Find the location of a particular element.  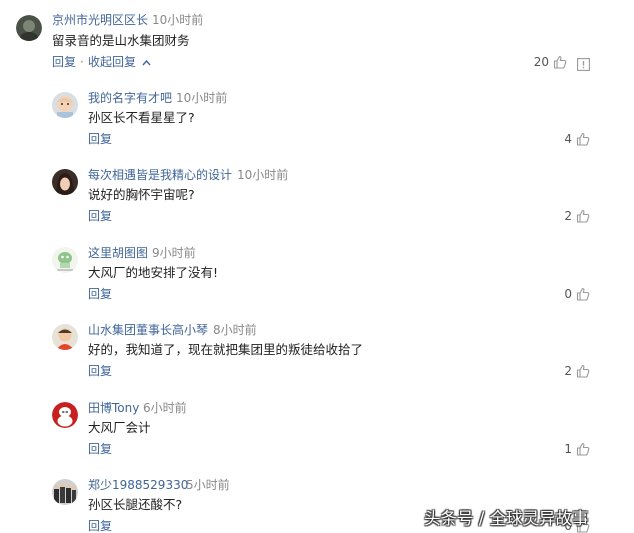

reply-text: 大风厂会计 is located at coordinates (119, 427).